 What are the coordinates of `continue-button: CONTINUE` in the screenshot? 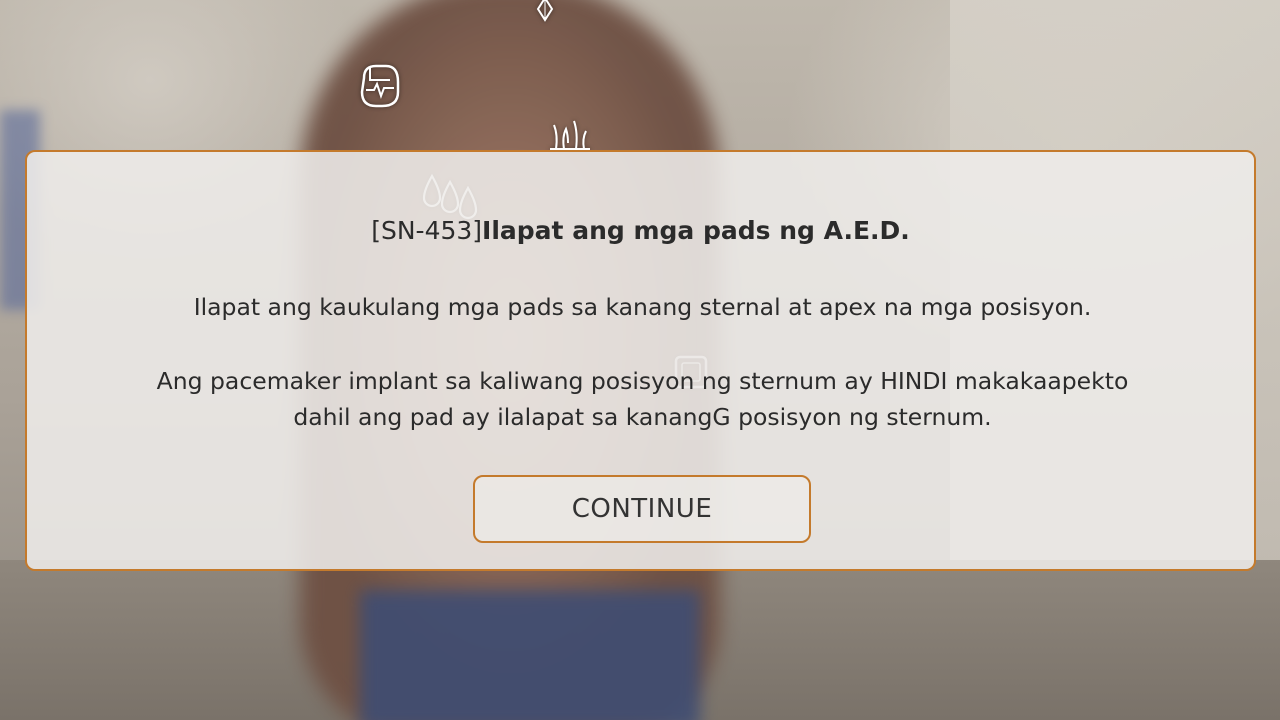 It's located at (642, 509).